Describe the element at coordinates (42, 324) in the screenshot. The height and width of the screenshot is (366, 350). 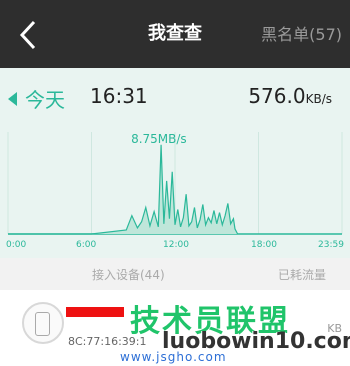
I see `phone-icon` at that location.